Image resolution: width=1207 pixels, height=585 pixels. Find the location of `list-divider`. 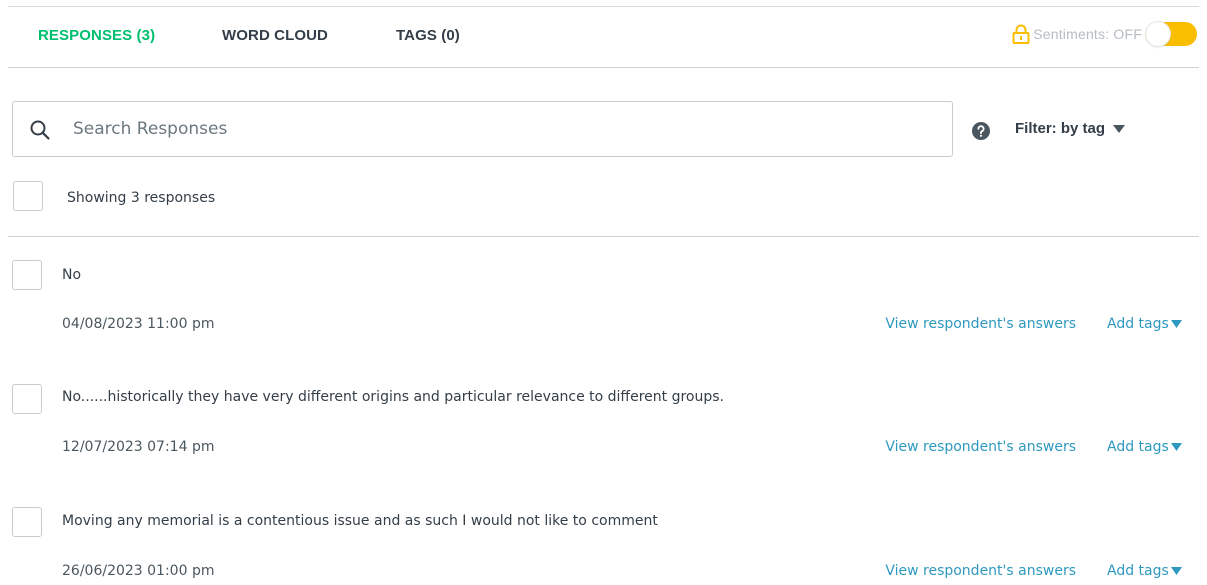

list-divider is located at coordinates (603, 236).